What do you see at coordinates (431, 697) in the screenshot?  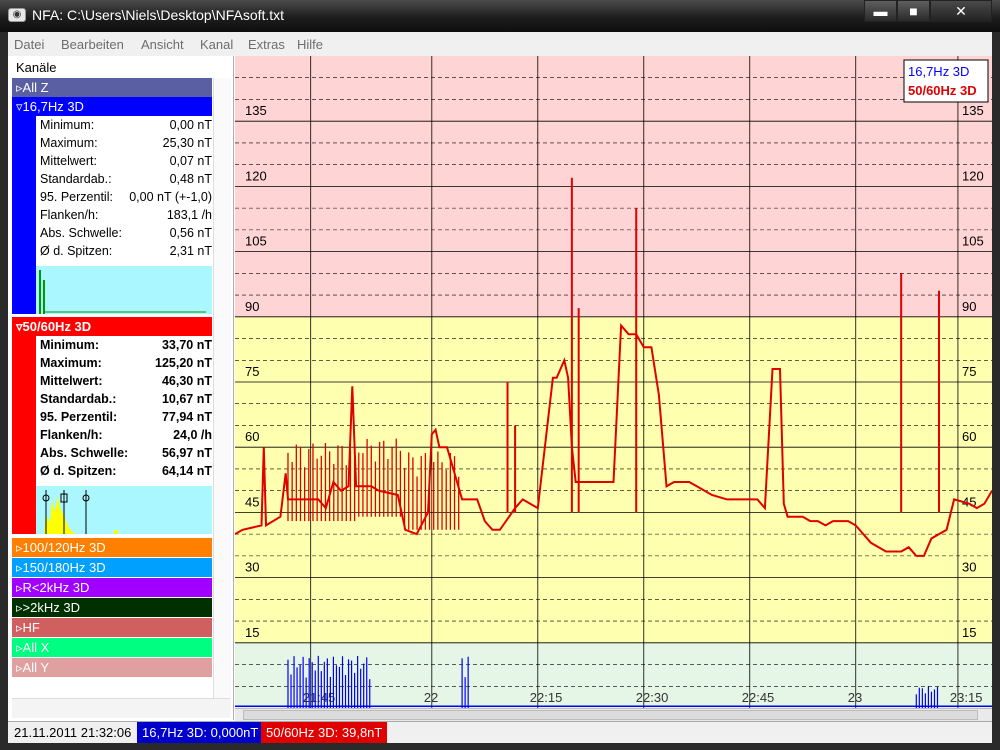 I see `x-tick-label: 22` at bounding box center [431, 697].